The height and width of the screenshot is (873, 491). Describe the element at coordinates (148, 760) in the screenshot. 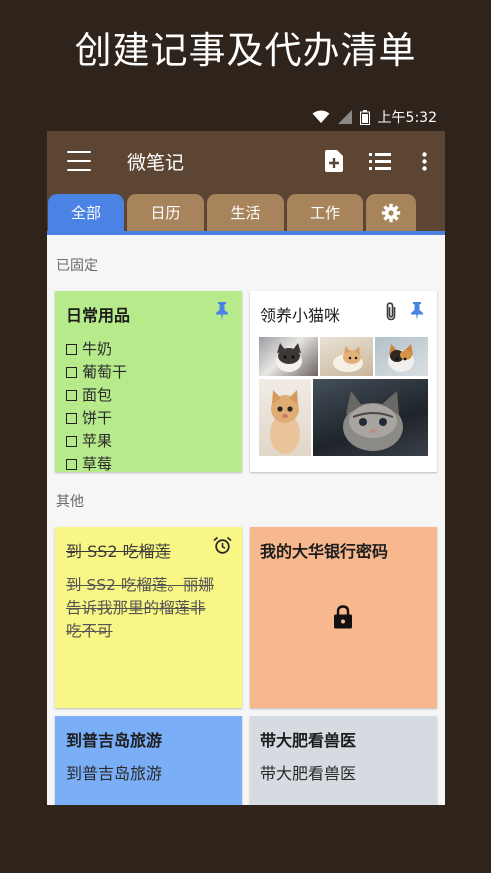

I see `note-card-phuket: 到普吉岛旅游 到普吉岛旅游` at that location.